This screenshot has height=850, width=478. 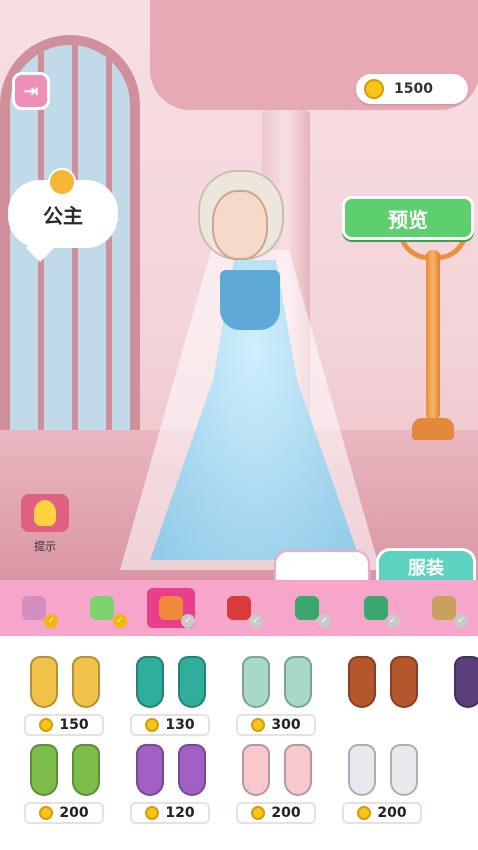 What do you see at coordinates (180, 725) in the screenshot?
I see `price-value: 130` at bounding box center [180, 725].